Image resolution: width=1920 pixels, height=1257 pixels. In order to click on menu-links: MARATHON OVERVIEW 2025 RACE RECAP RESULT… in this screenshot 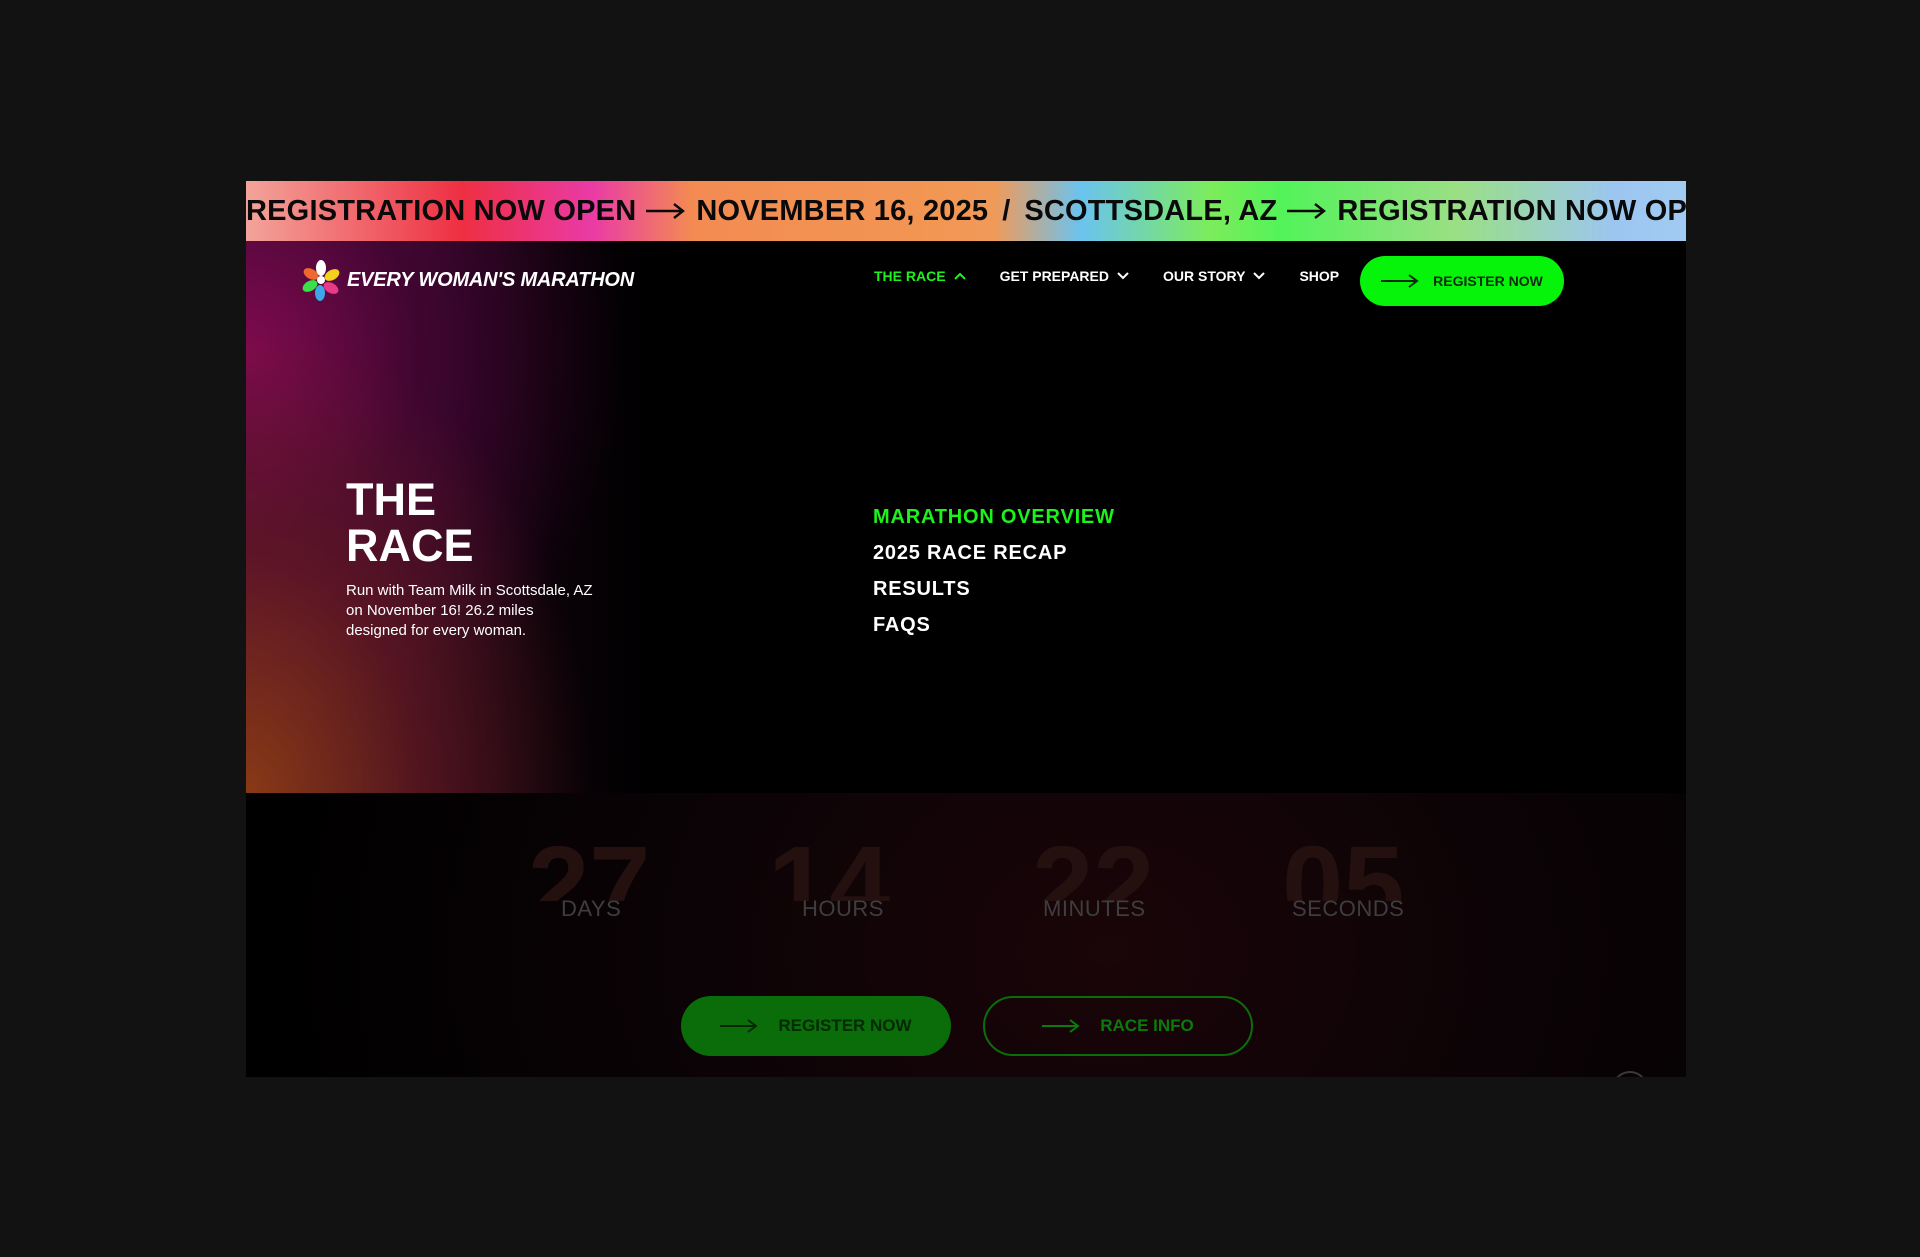, I will do `click(994, 578)`.